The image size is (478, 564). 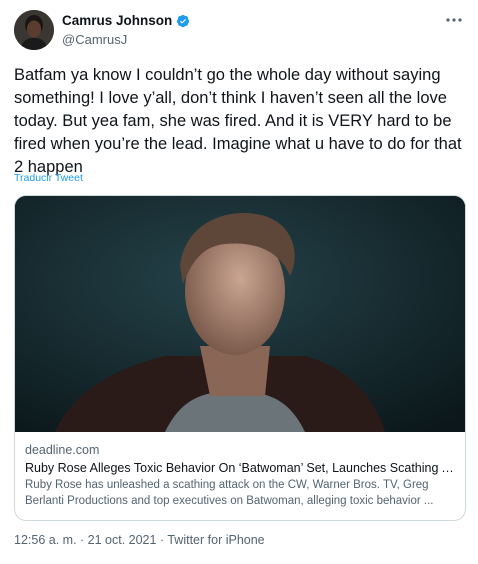 I want to click on verified-badge-icon, so click(x=183, y=20).